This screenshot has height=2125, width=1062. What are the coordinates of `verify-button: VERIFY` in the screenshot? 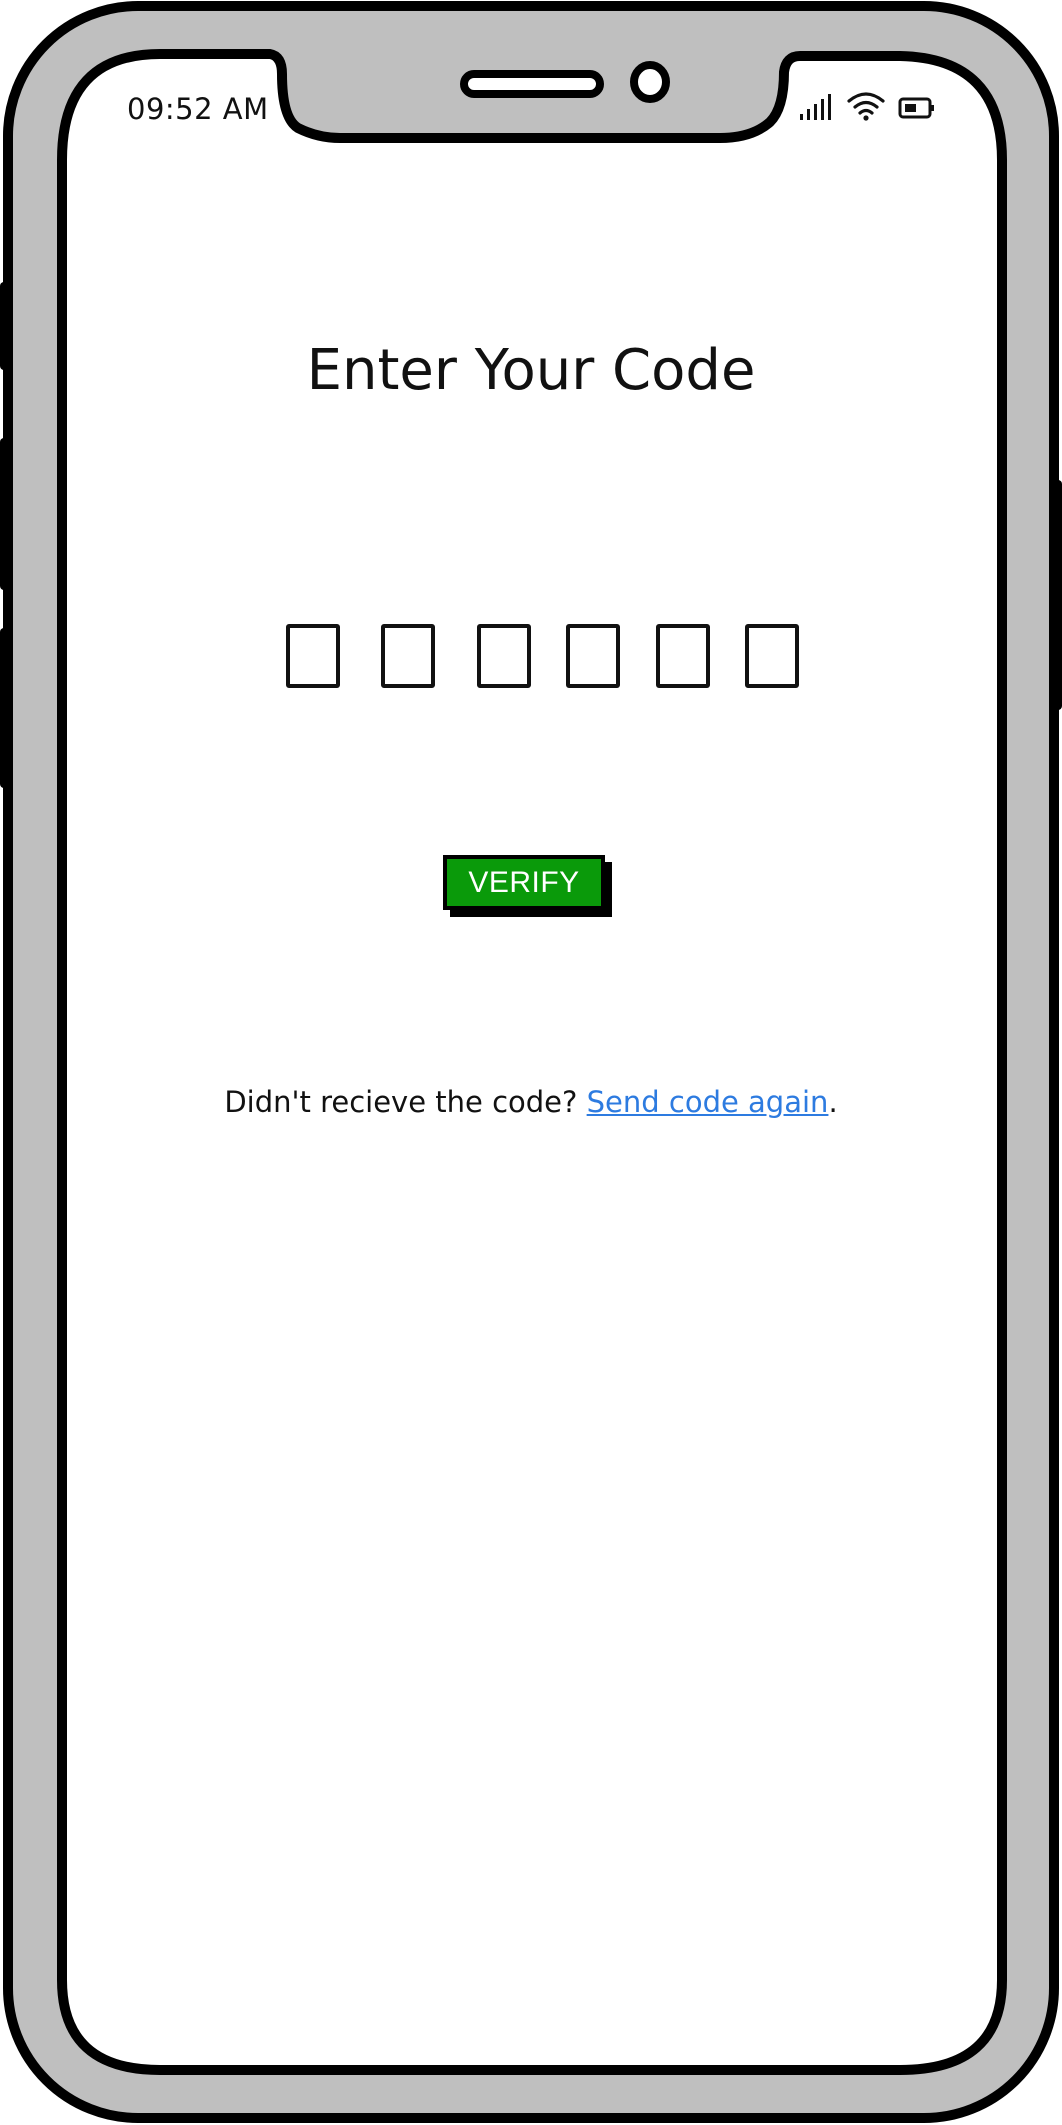 It's located at (524, 882).